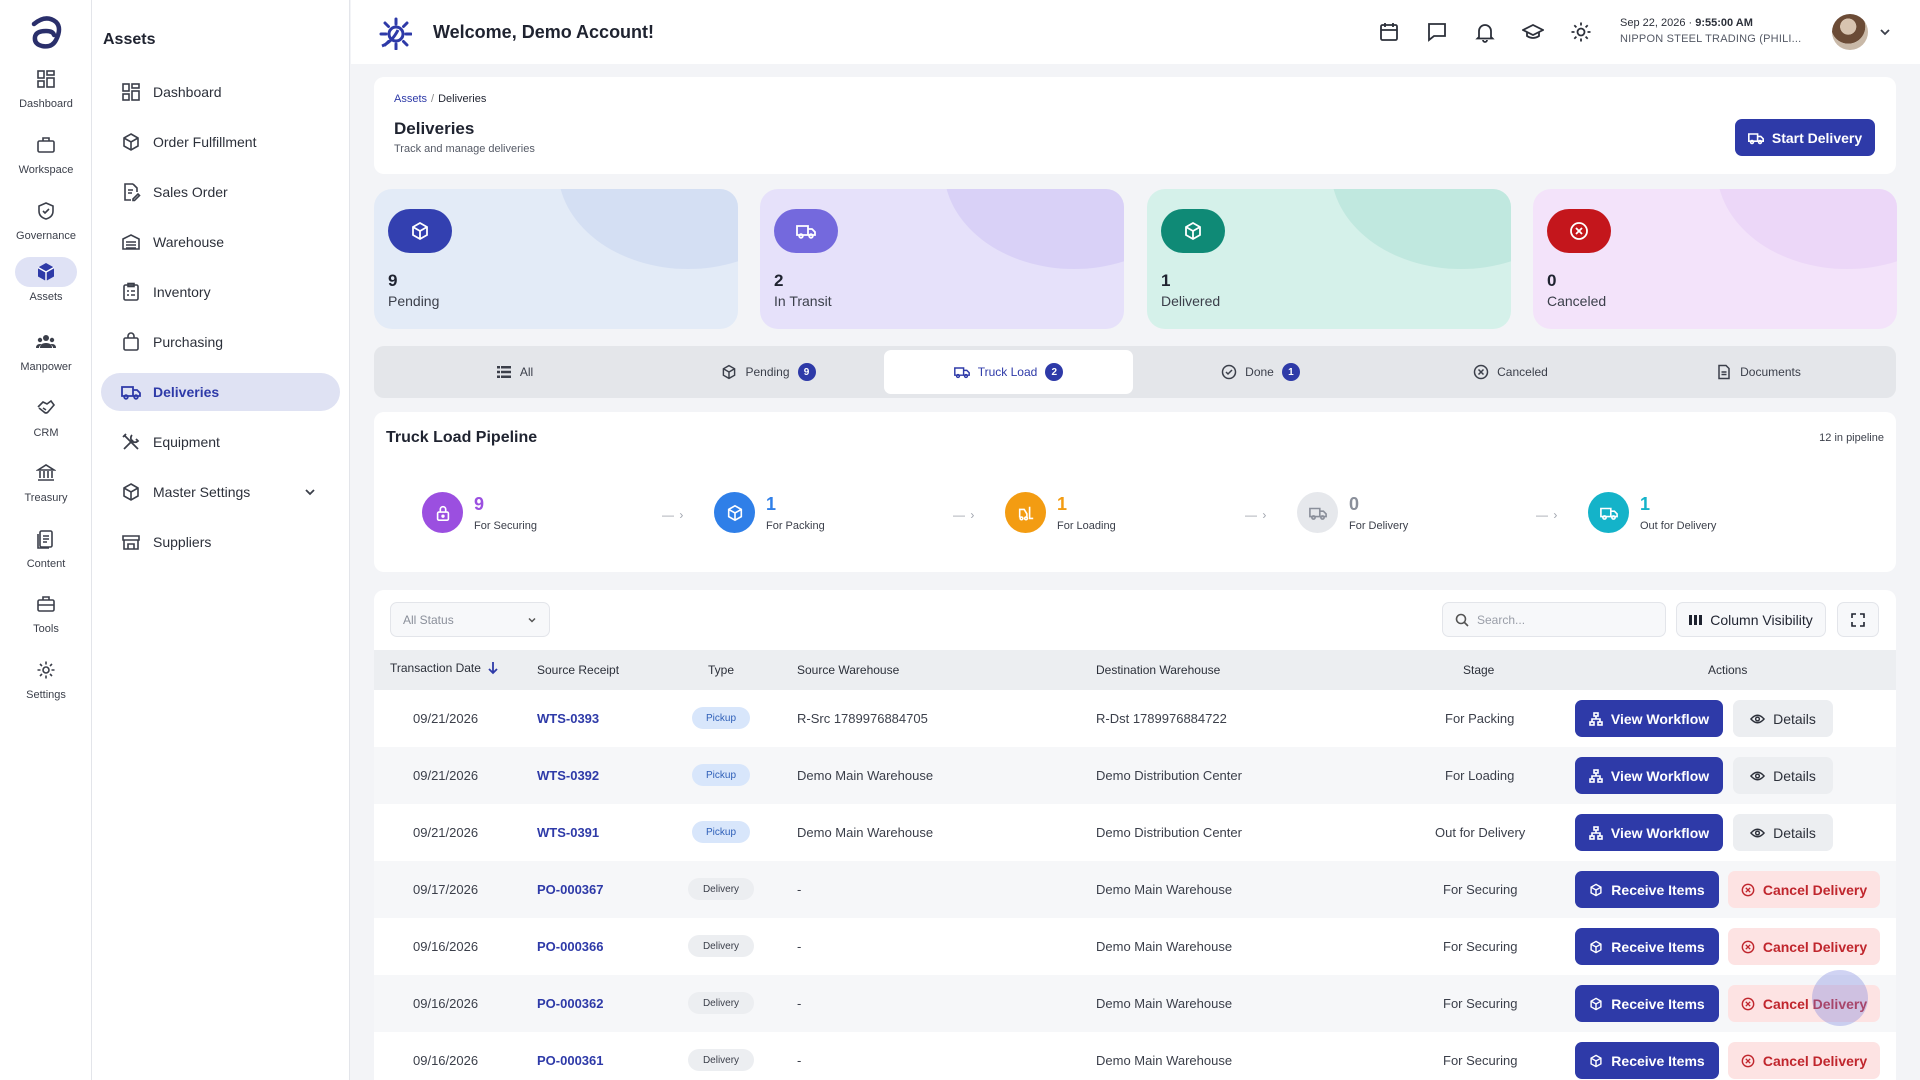  I want to click on sidebar-item-warehouse: Warehouse, so click(220, 242).